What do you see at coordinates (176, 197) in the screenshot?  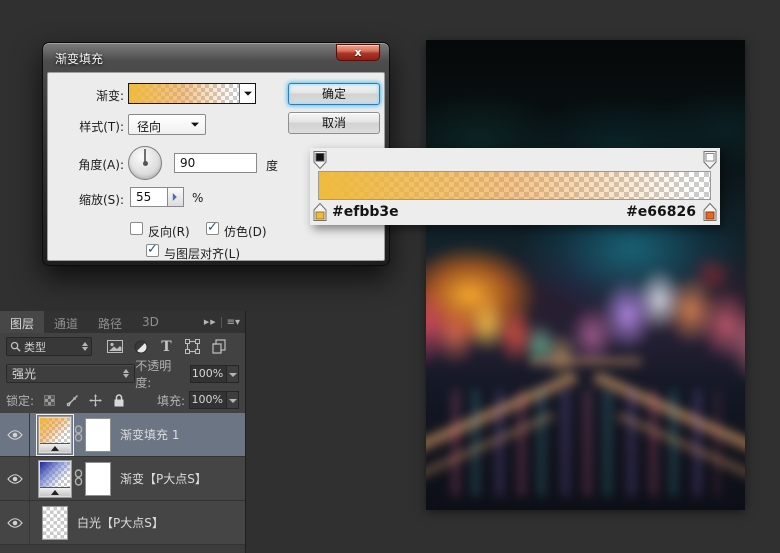 I see `scale-spinner-icon` at bounding box center [176, 197].